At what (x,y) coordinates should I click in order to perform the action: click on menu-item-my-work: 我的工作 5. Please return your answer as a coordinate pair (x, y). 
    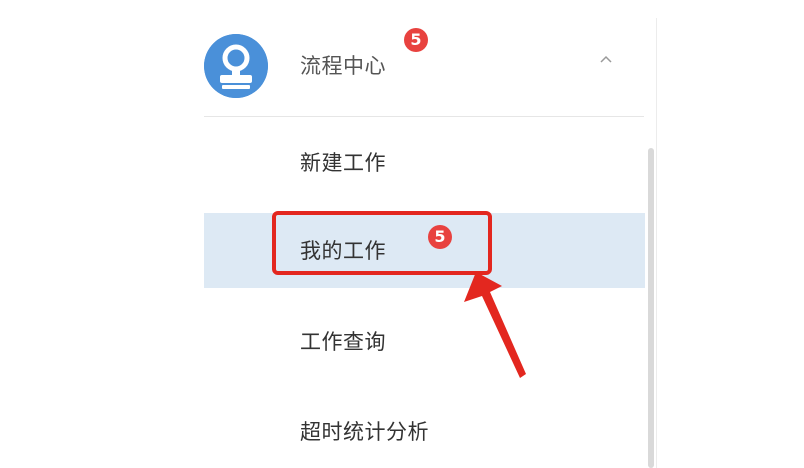
    Looking at the image, I should click on (424, 250).